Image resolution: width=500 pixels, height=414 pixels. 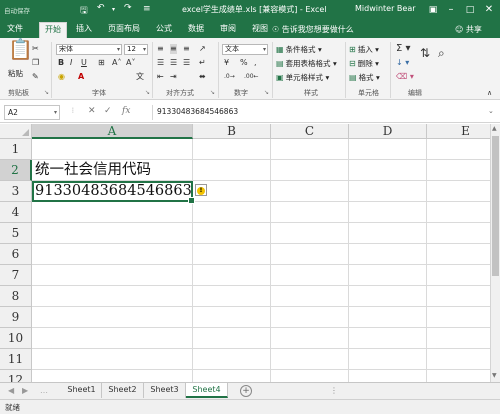 What do you see at coordinates (388, 338) in the screenshot?
I see `cell-d10` at bounding box center [388, 338].